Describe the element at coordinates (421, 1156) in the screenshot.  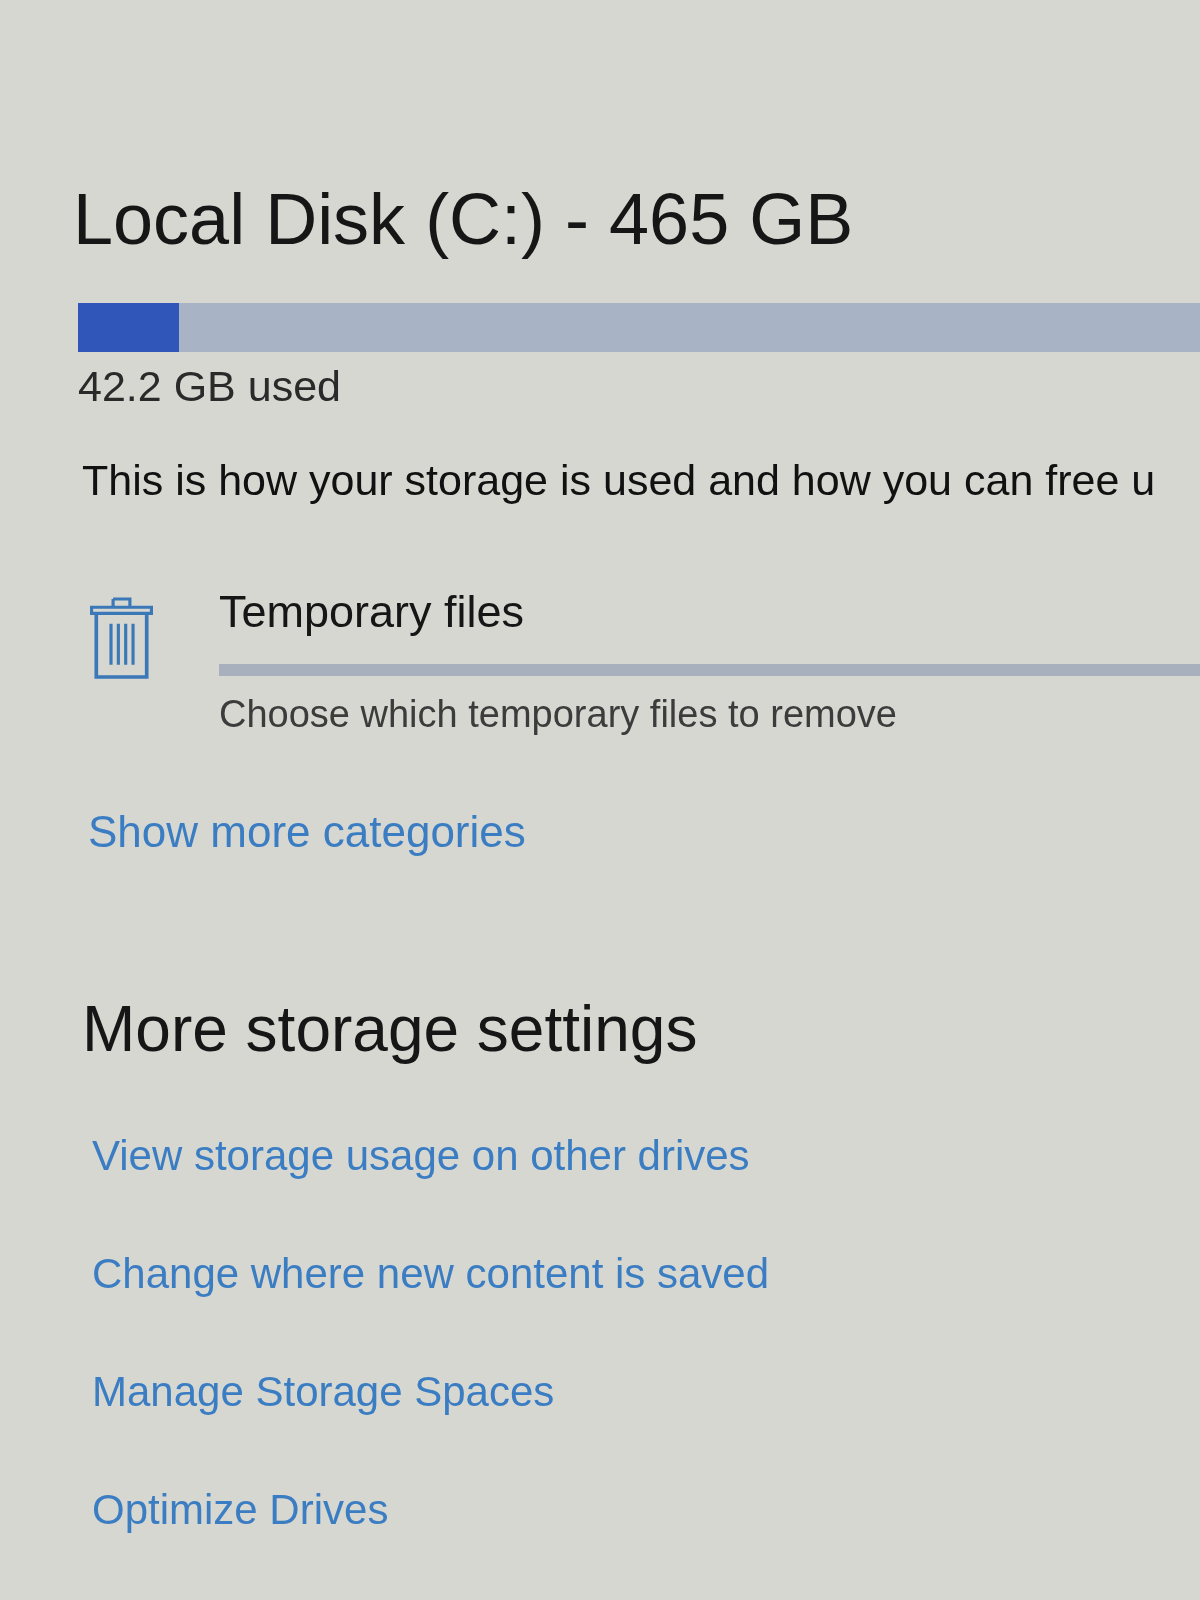
I see `settings-link: View storage usage on other drives` at that location.